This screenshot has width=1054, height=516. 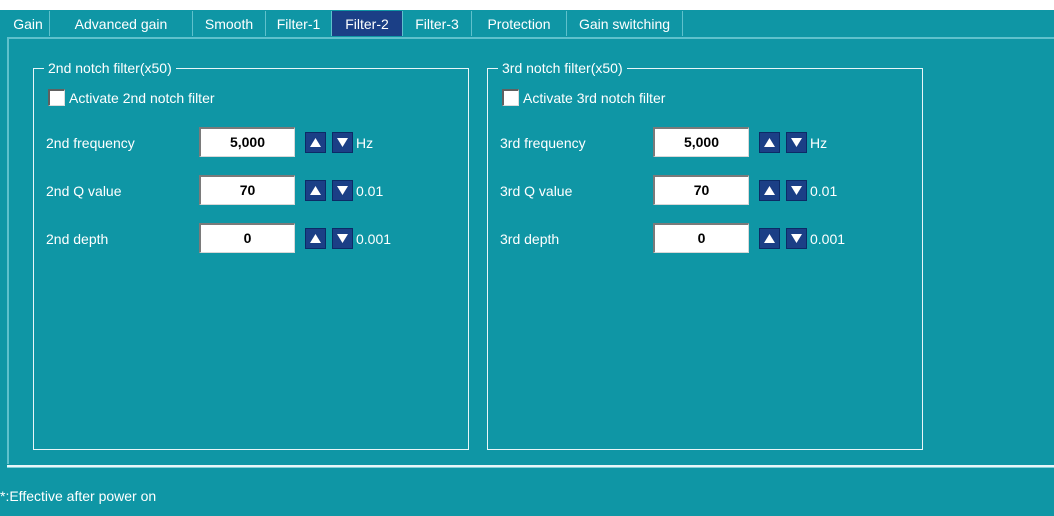 I want to click on checkbox-label: Activate 2nd notch filter, so click(x=142, y=97).